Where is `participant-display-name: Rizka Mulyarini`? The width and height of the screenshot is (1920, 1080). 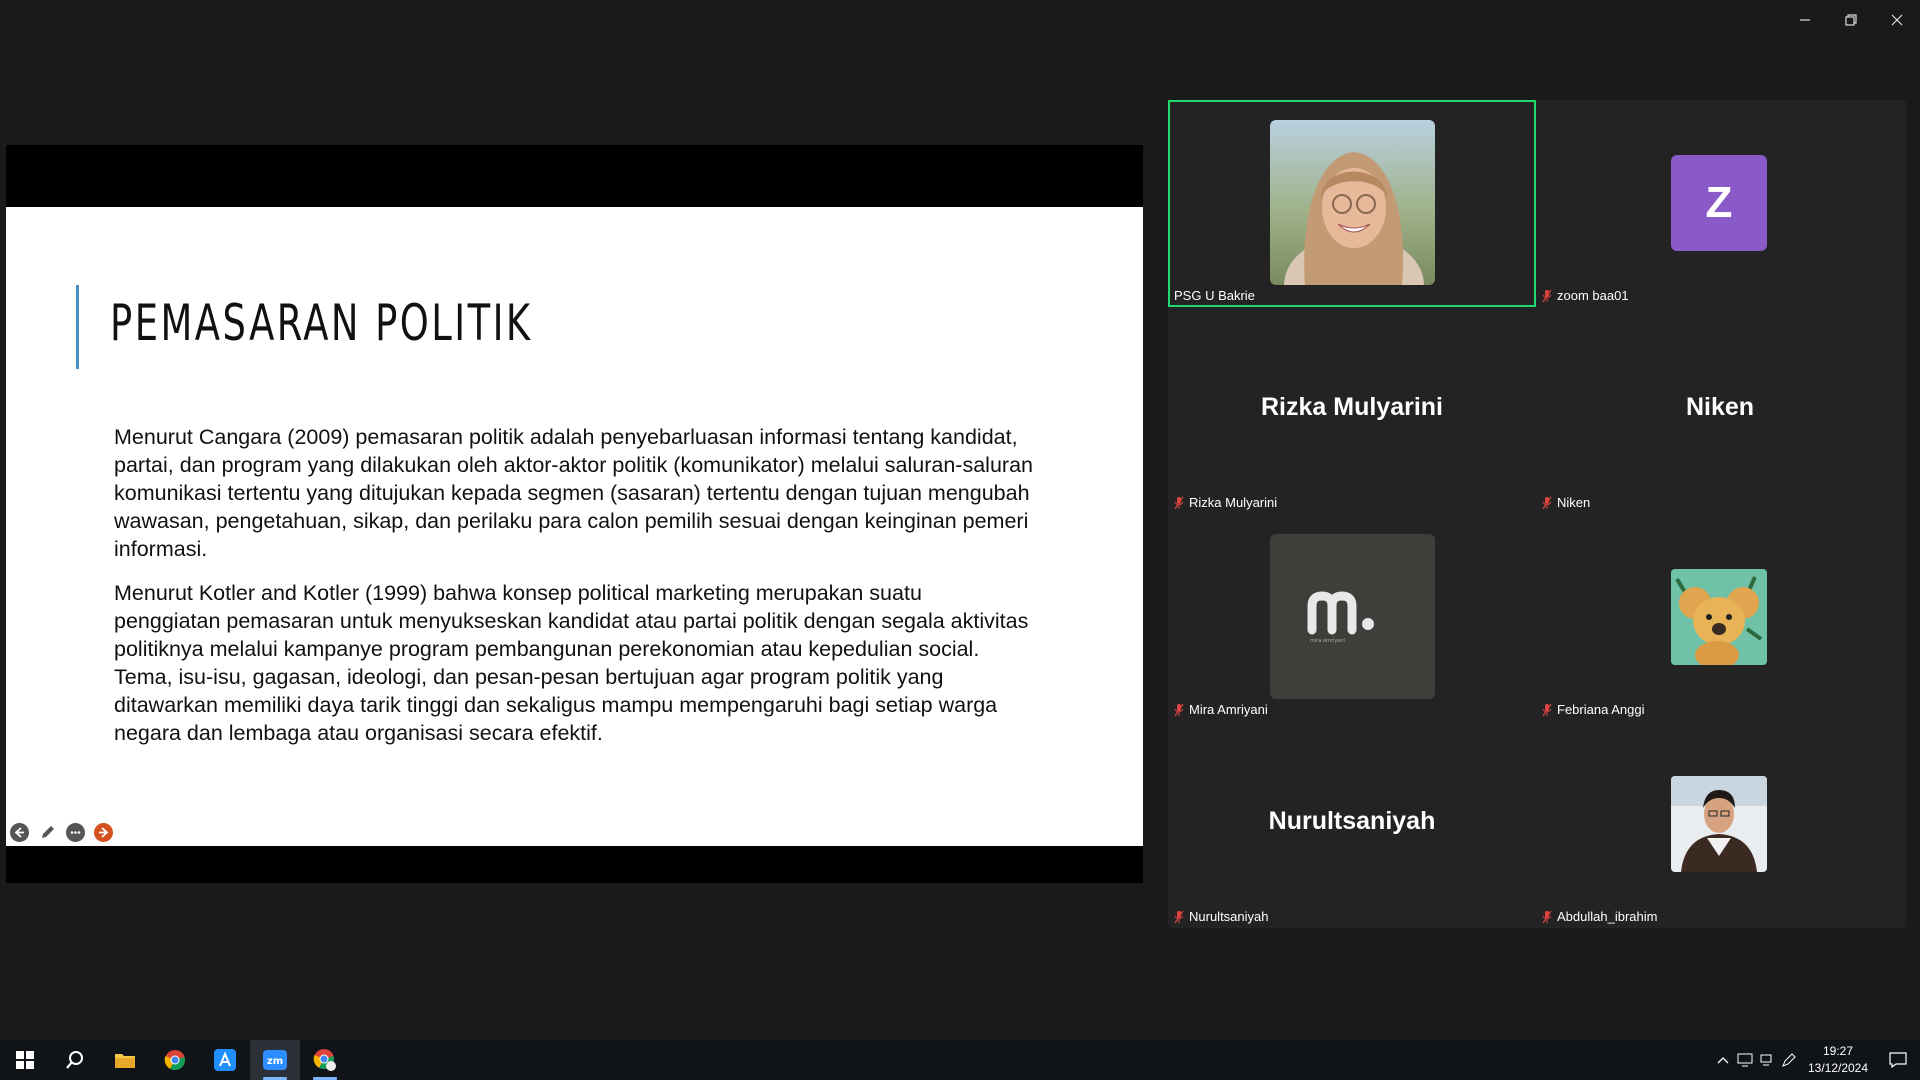 participant-display-name: Rizka Mulyarini is located at coordinates (1352, 407).